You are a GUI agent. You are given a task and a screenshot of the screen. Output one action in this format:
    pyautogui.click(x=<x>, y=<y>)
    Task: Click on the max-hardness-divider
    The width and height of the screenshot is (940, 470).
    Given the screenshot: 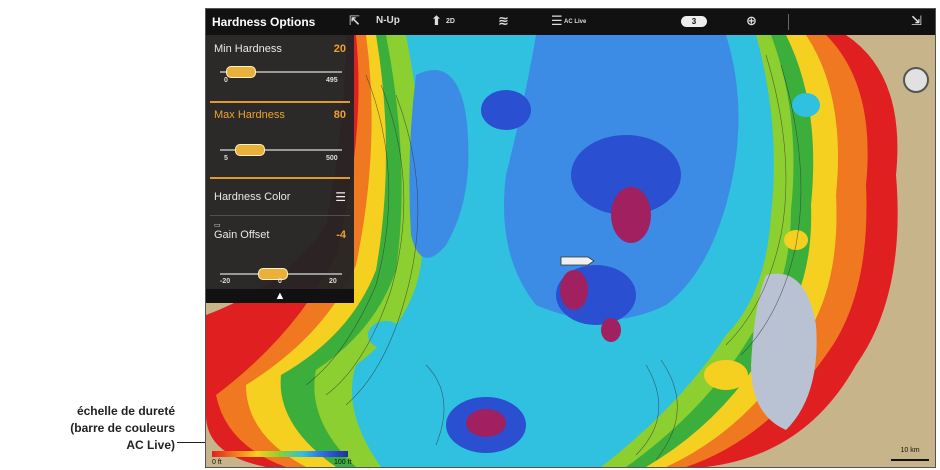 What is the action you would take?
    pyautogui.click(x=280, y=178)
    